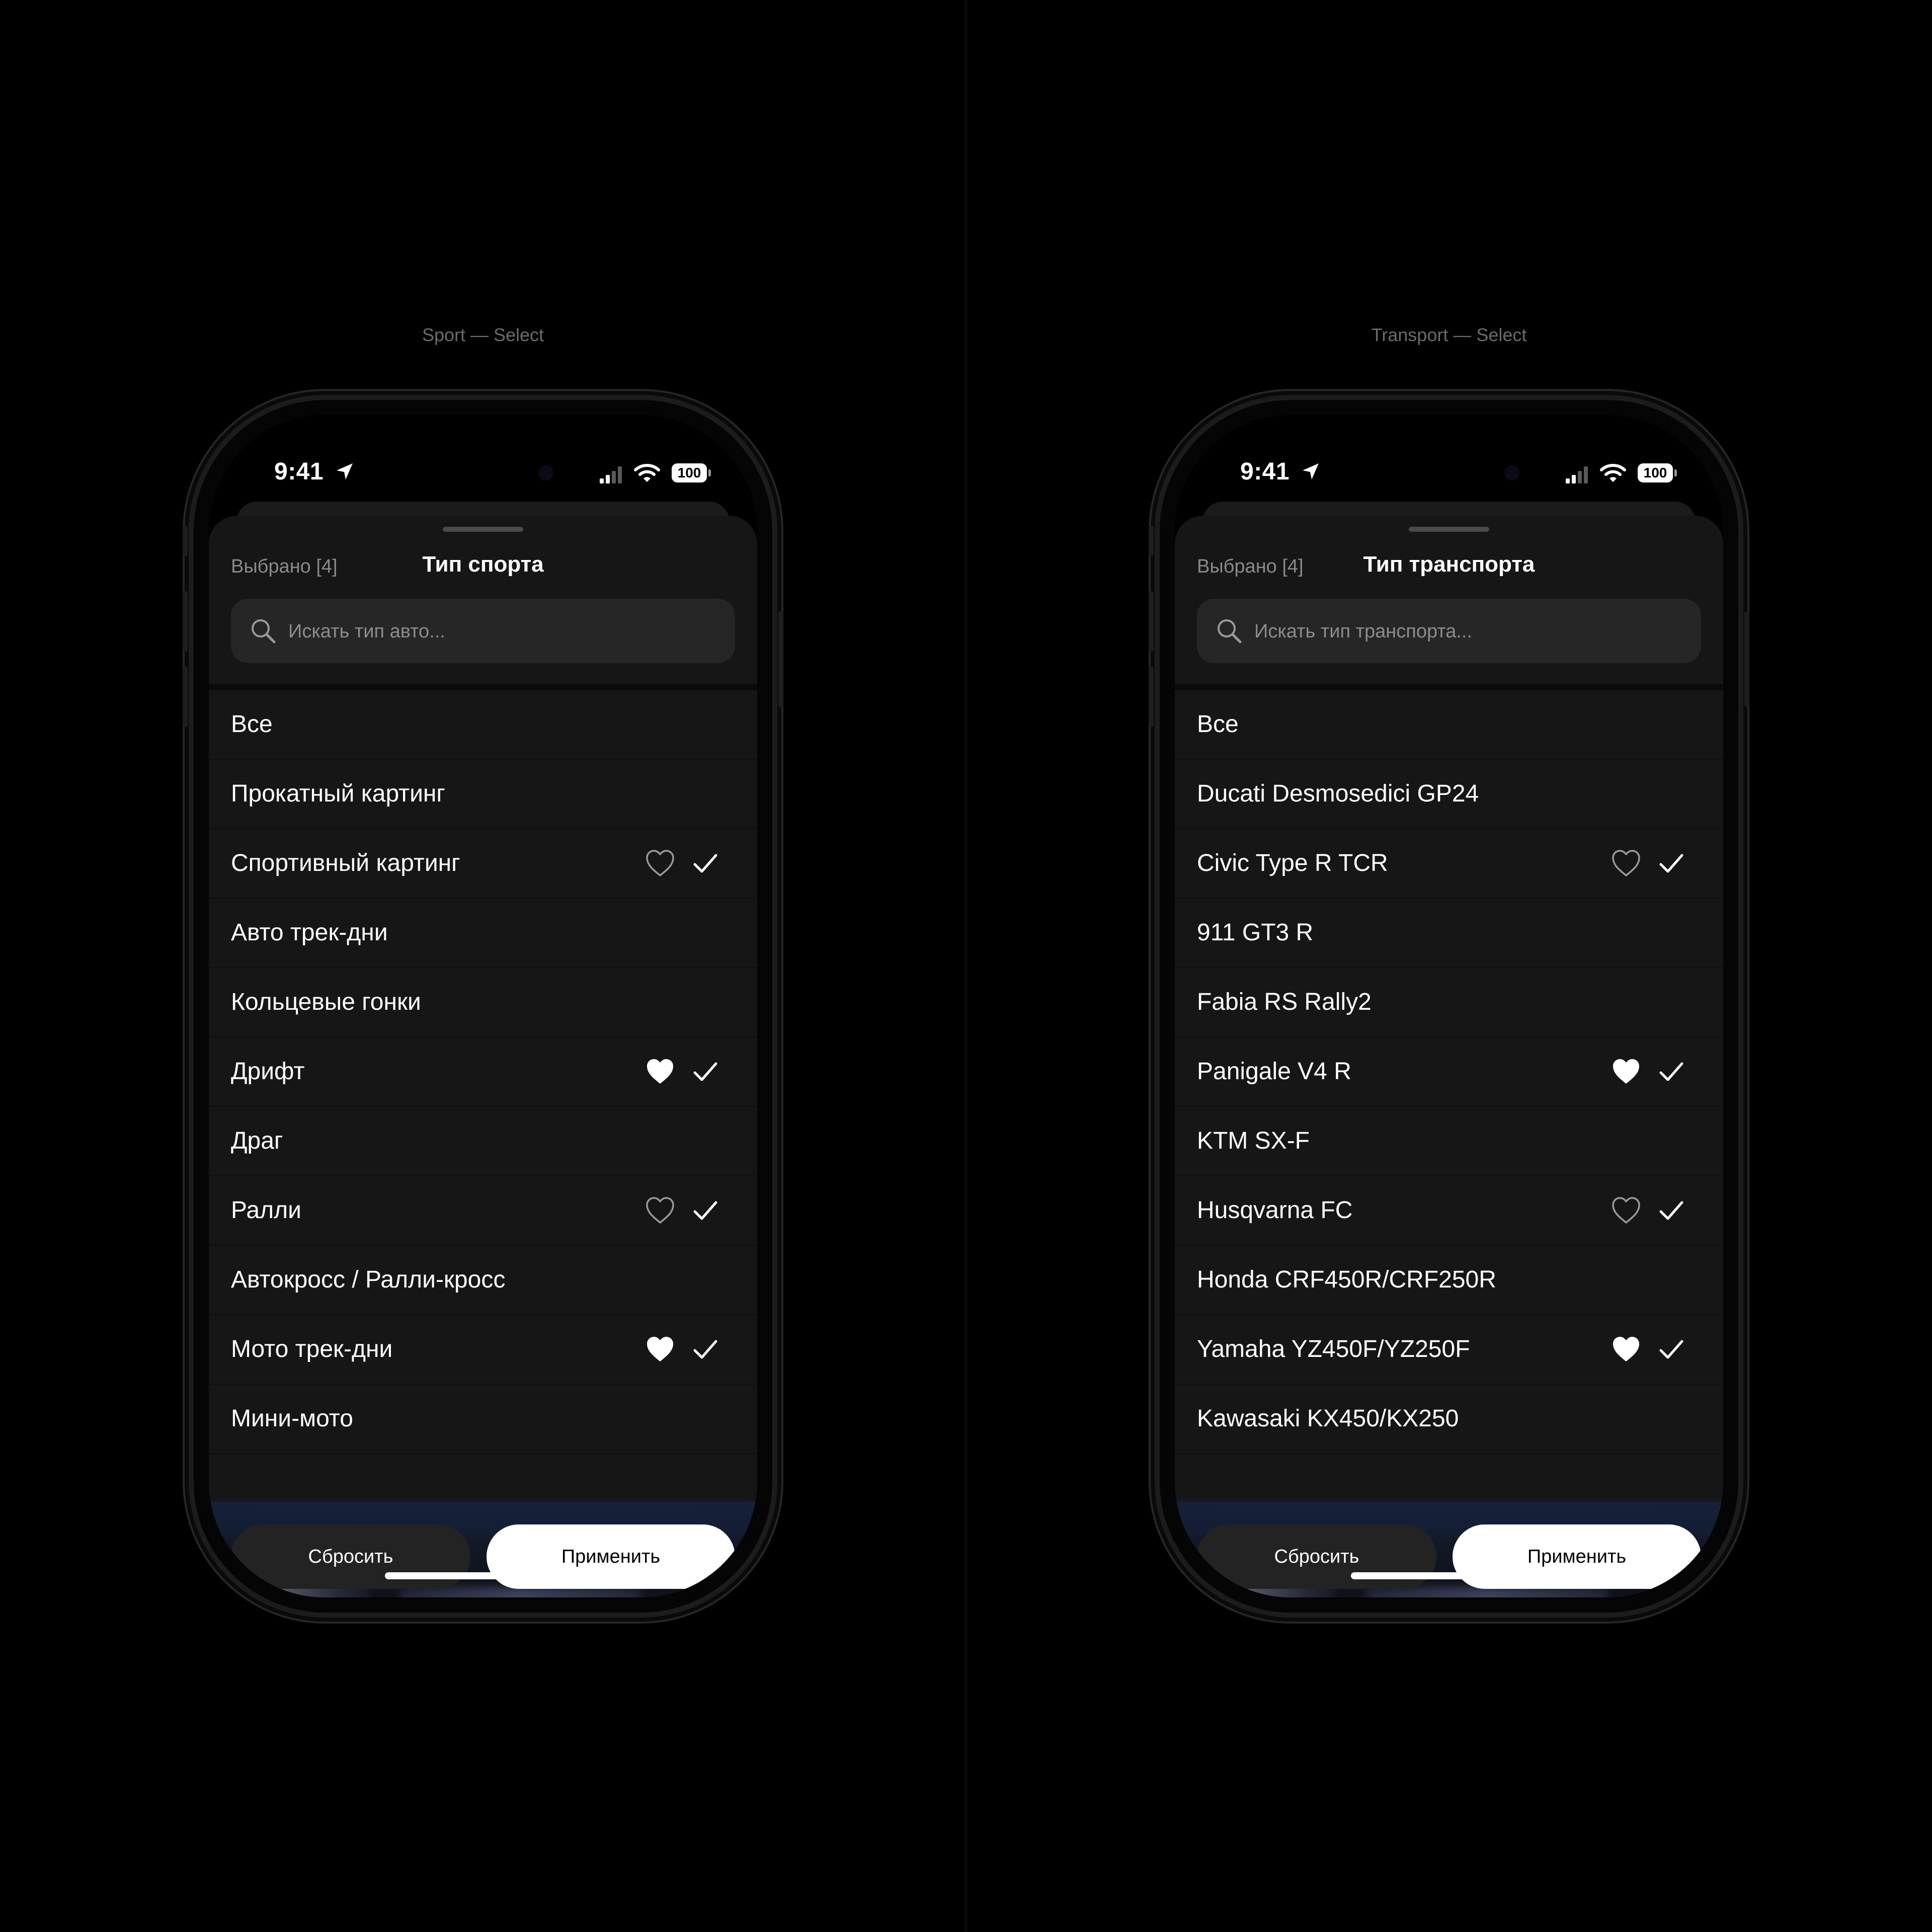  Describe the element at coordinates (1333, 1349) in the screenshot. I see `list-item-label: Yamaha YZ450F/YZ250F` at that location.